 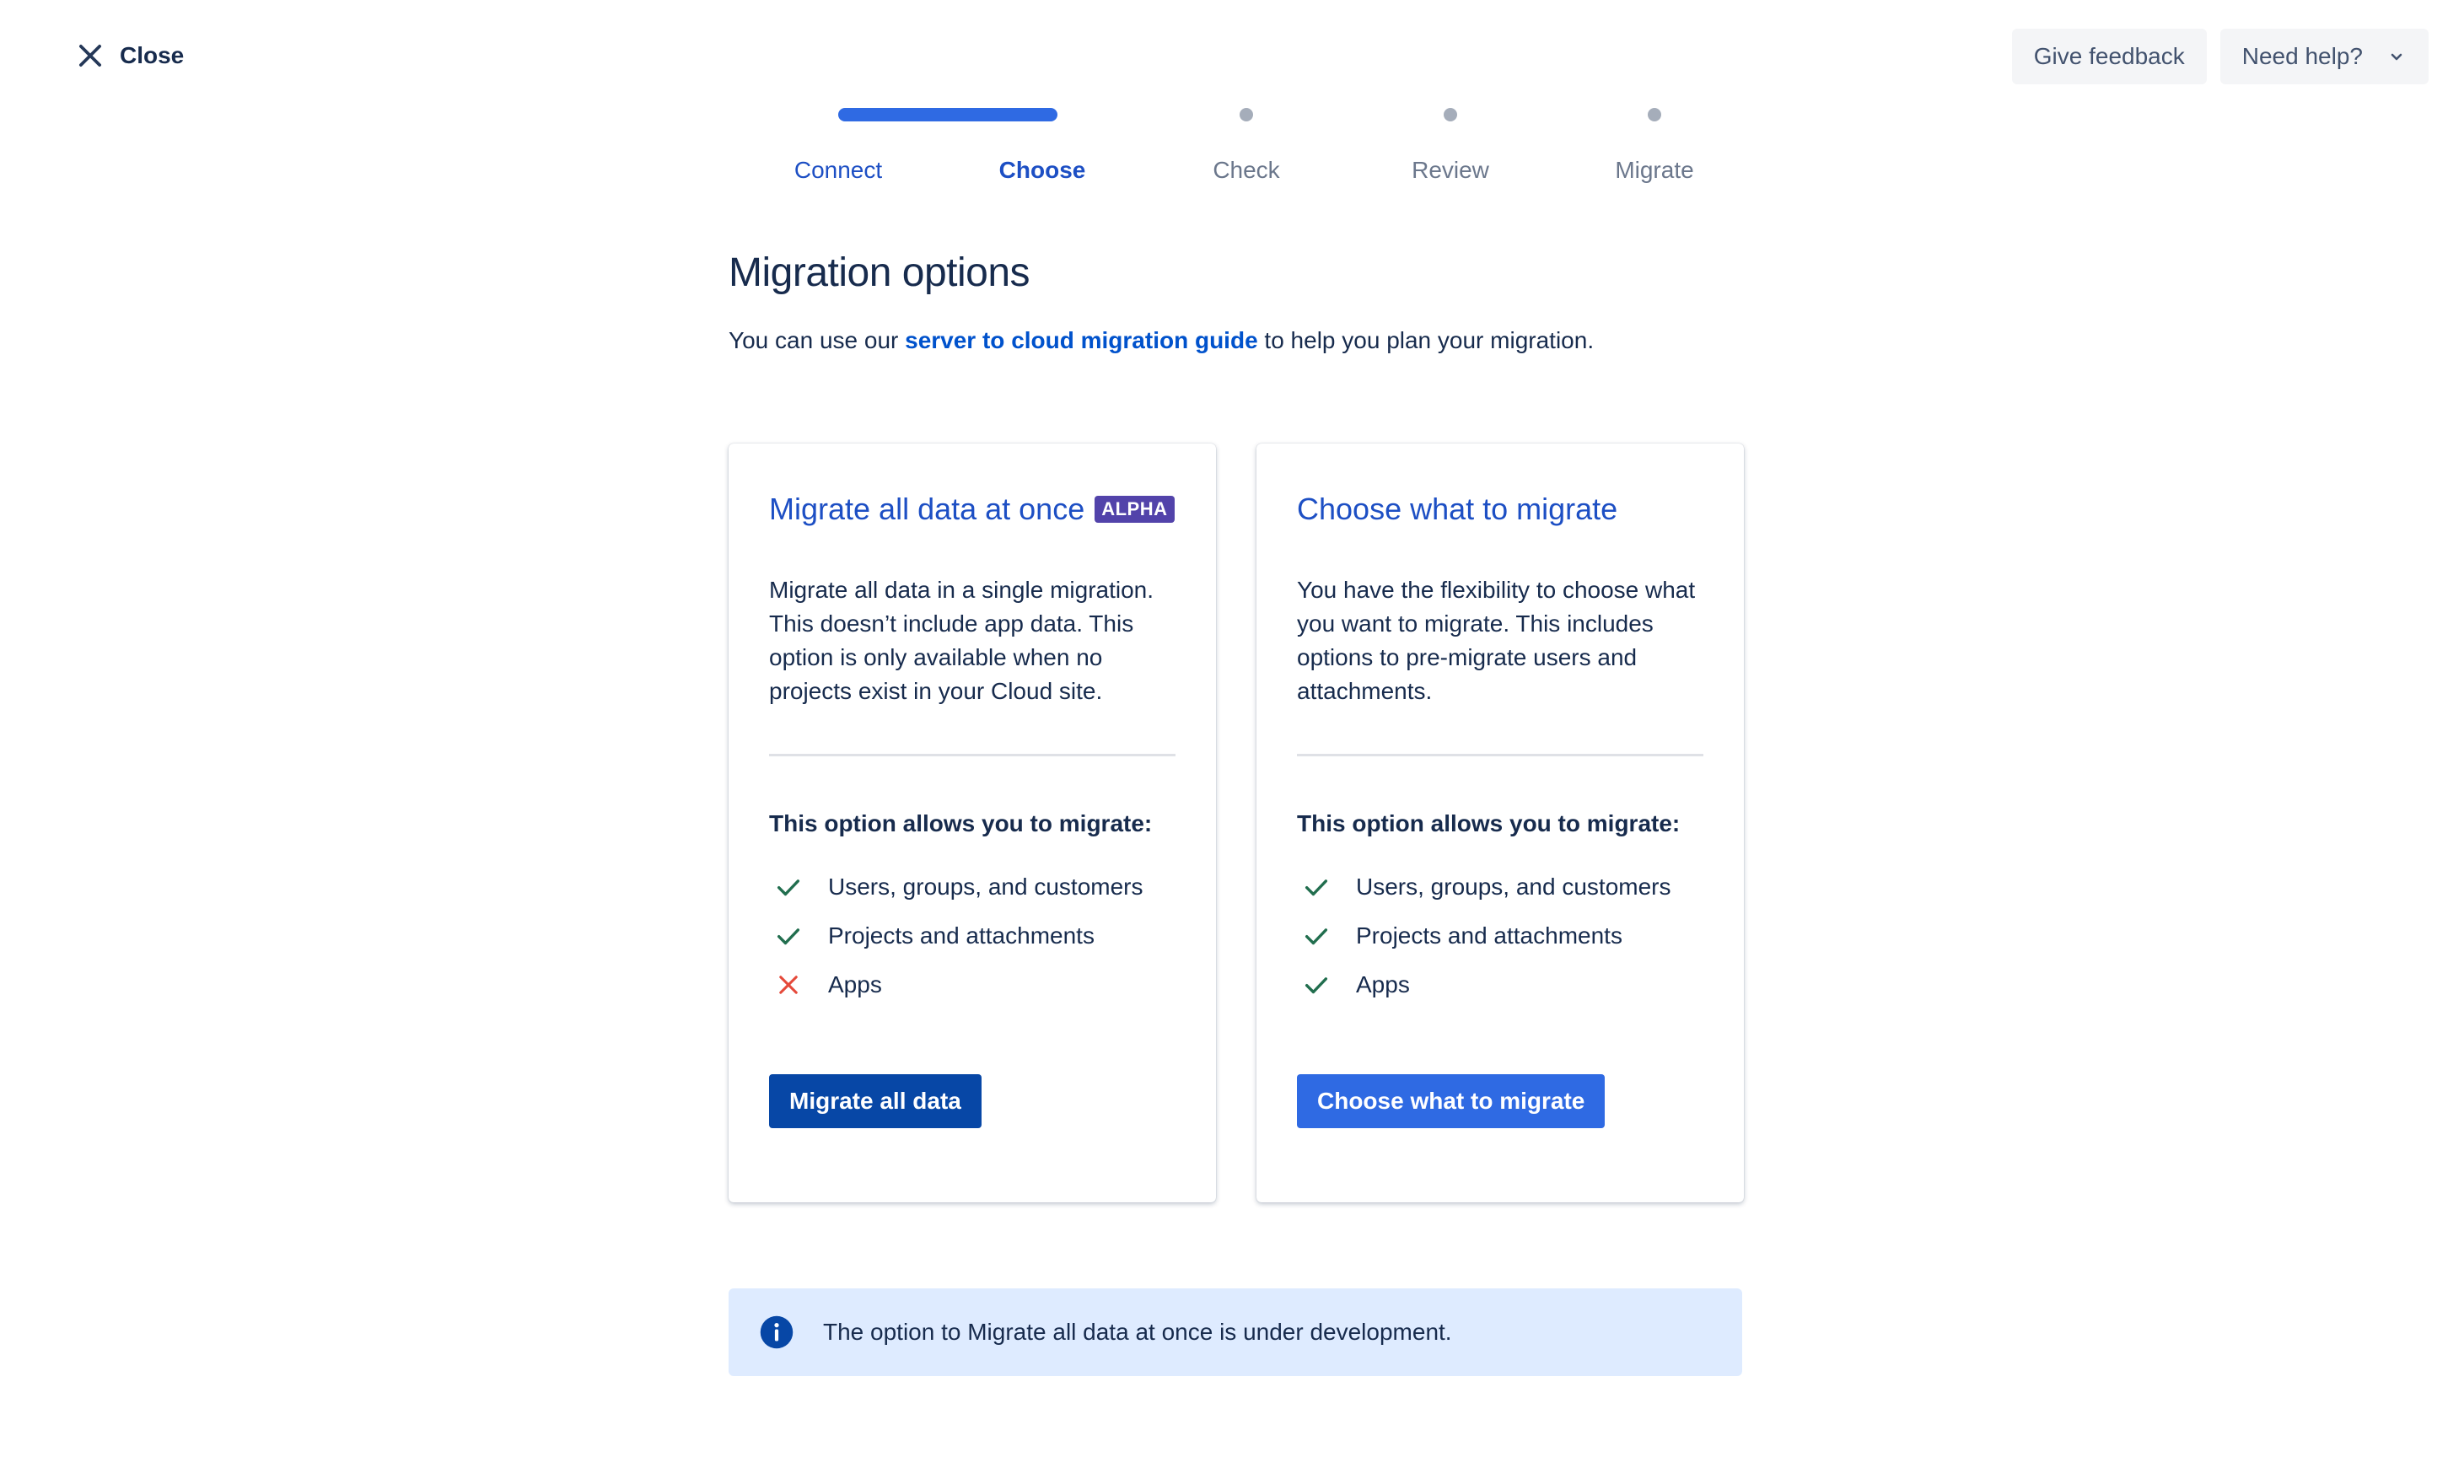 I want to click on close-icon, so click(x=90, y=56).